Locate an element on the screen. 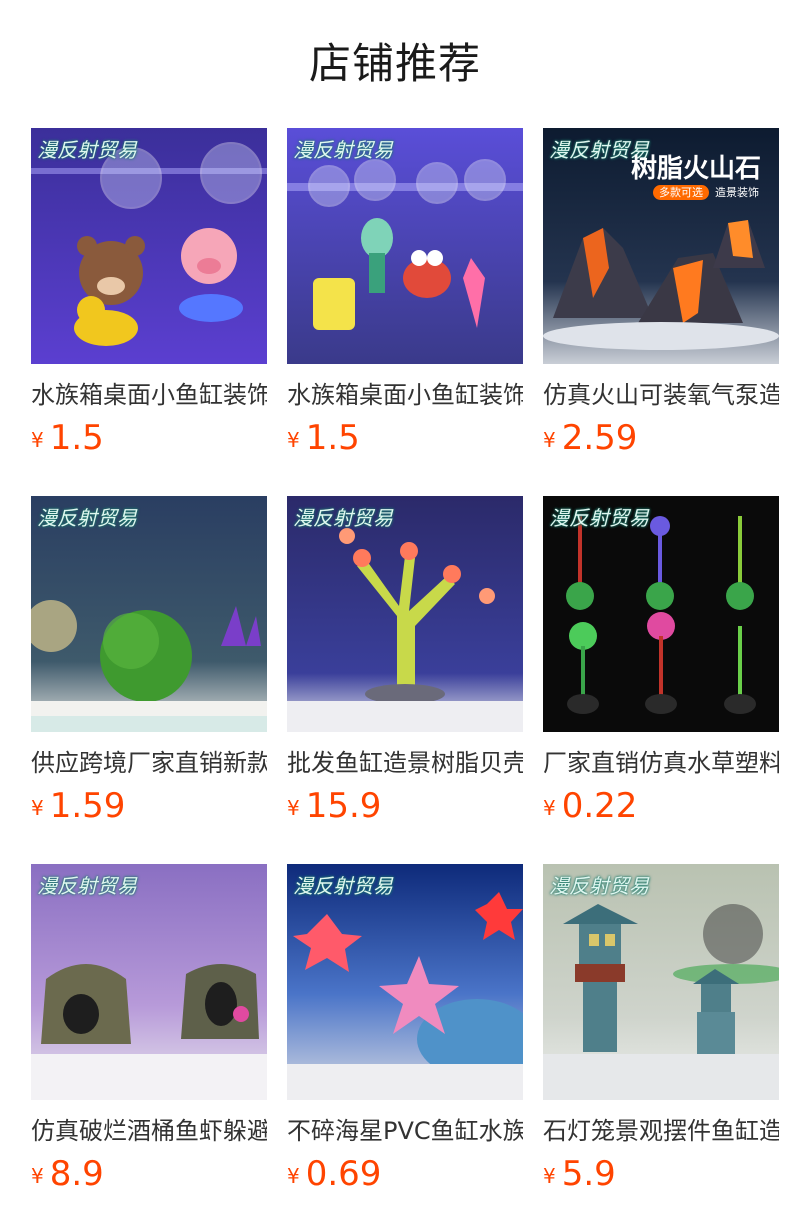 Image resolution: width=790 pixels, height=1232 pixels. product-image-tags: 多款可选 造景装饰 is located at coordinates (706, 192).